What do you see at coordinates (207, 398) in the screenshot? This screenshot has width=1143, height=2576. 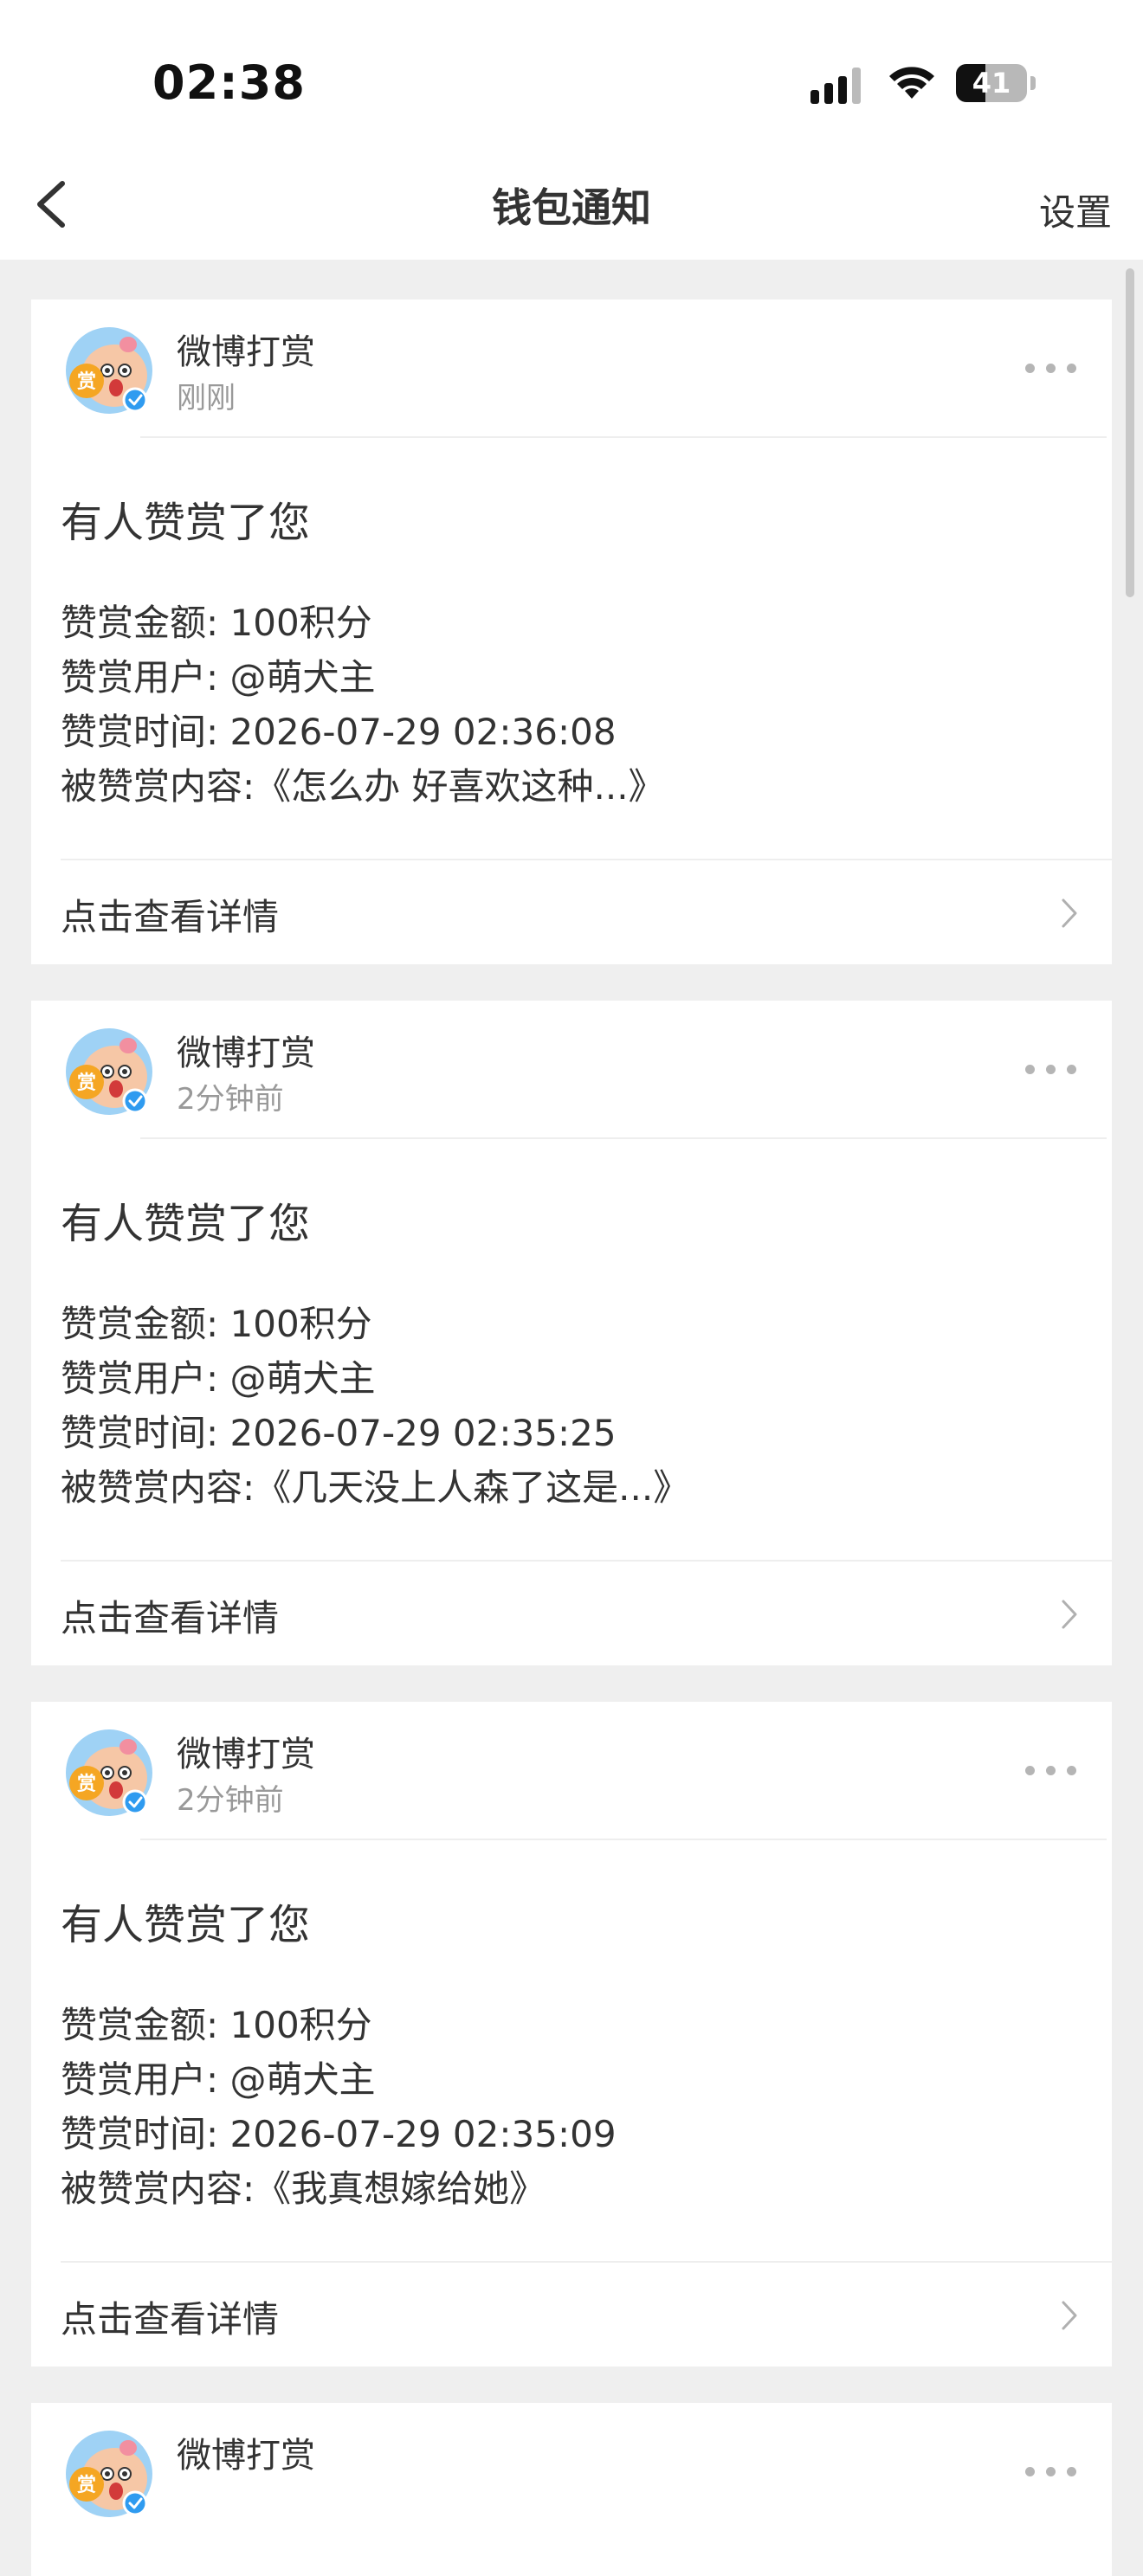 I see `post-time: 刚刚` at bounding box center [207, 398].